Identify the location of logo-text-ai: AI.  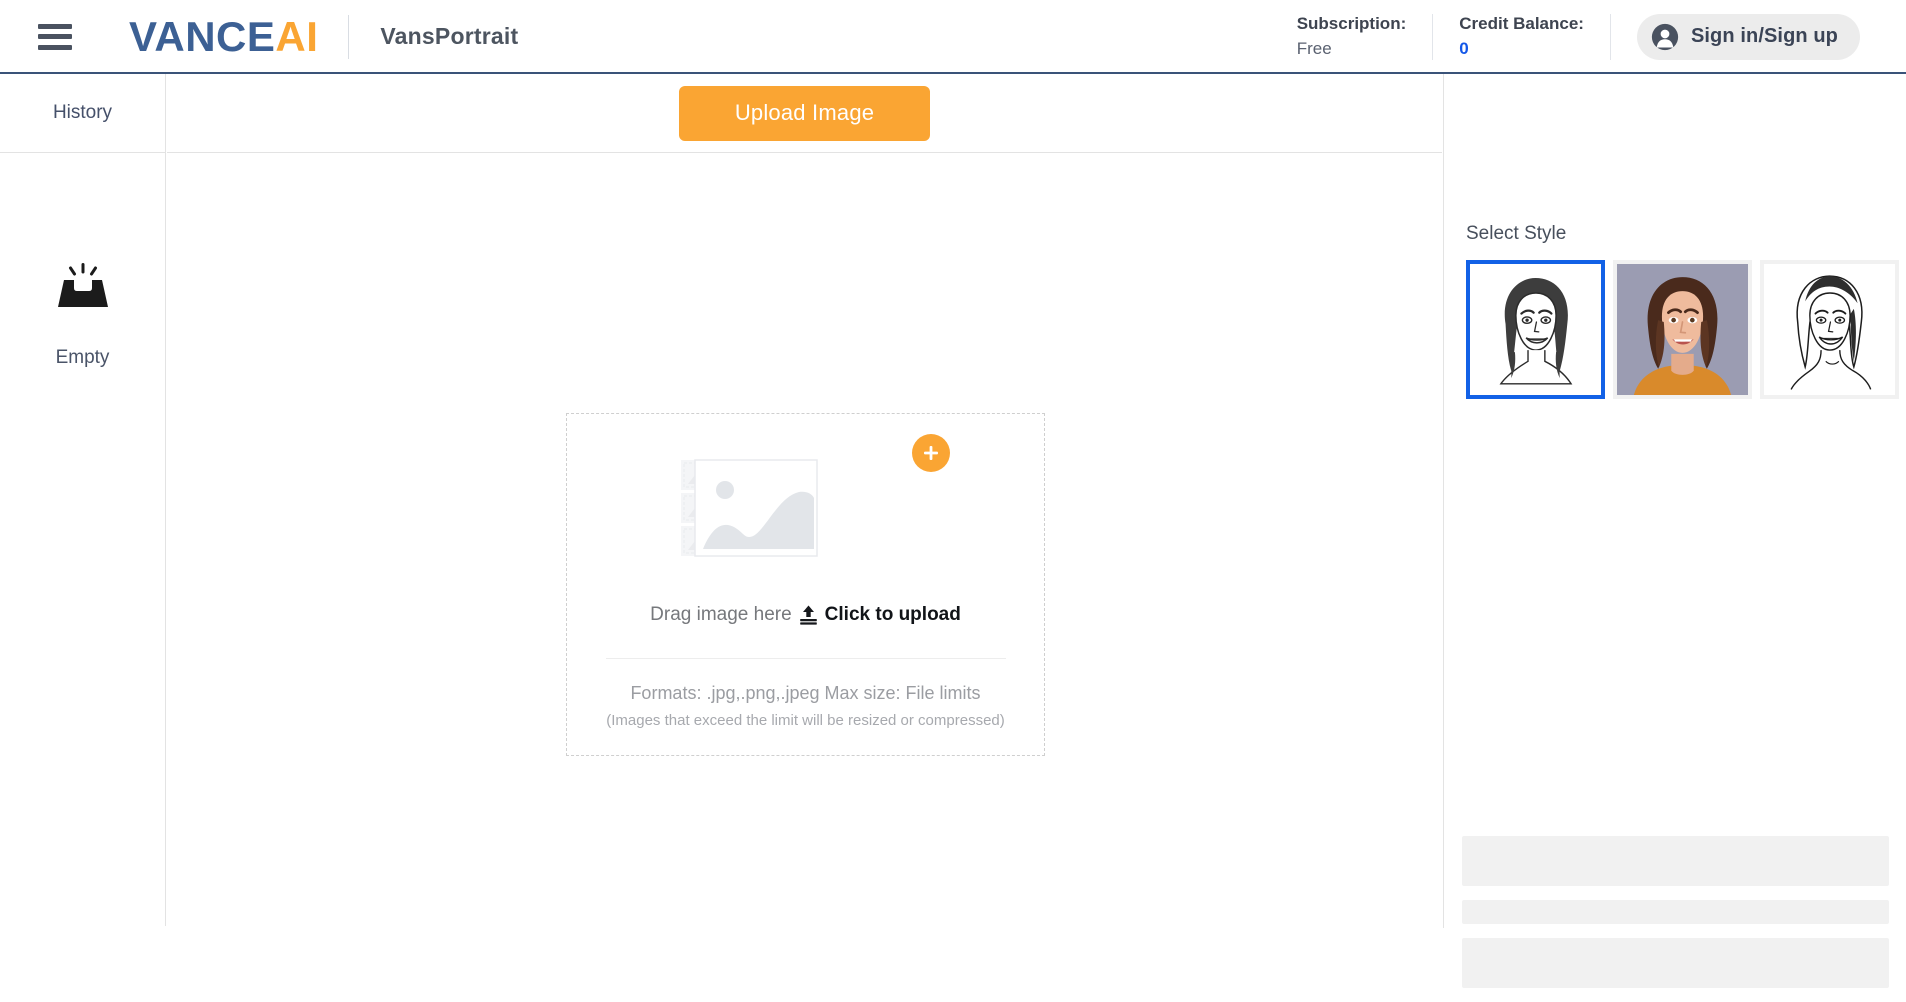
(297, 36).